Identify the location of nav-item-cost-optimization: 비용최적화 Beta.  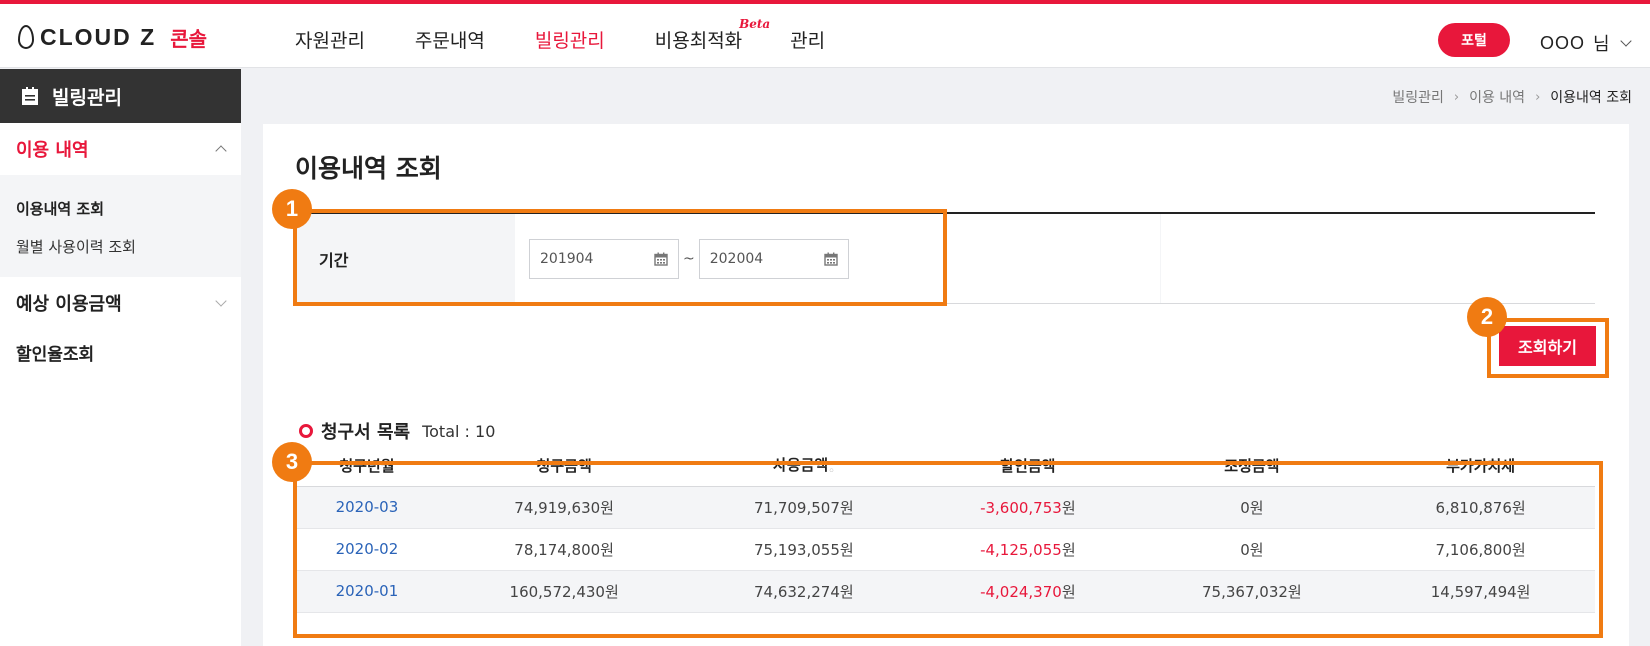
(712, 35).